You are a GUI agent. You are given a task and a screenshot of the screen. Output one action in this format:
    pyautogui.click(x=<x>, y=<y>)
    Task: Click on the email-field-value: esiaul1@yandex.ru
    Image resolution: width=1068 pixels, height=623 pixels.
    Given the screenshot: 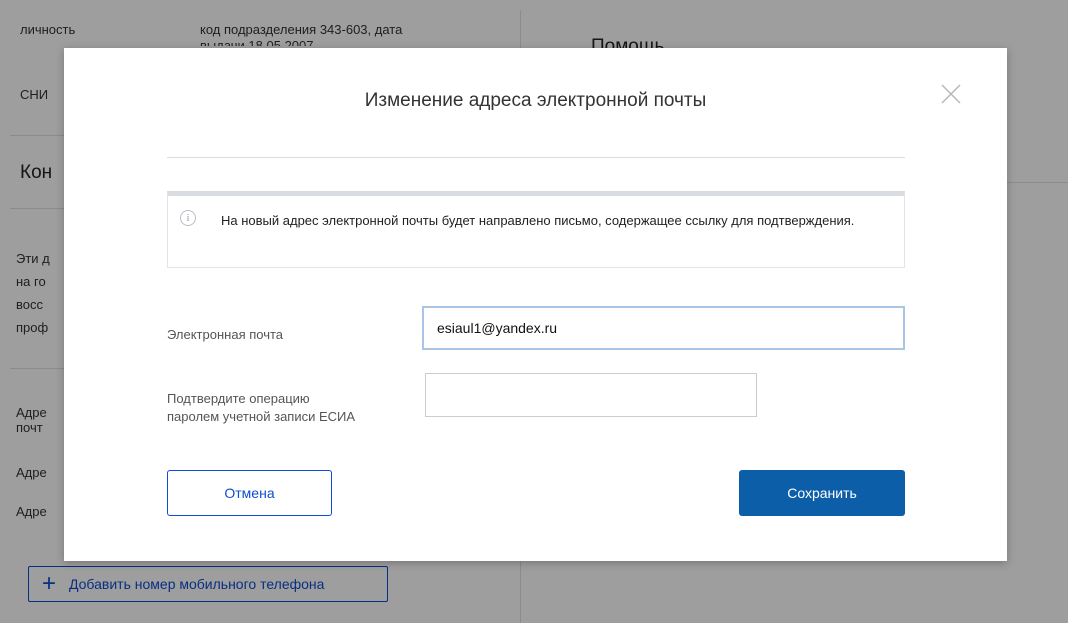 What is the action you would take?
    pyautogui.click(x=497, y=328)
    